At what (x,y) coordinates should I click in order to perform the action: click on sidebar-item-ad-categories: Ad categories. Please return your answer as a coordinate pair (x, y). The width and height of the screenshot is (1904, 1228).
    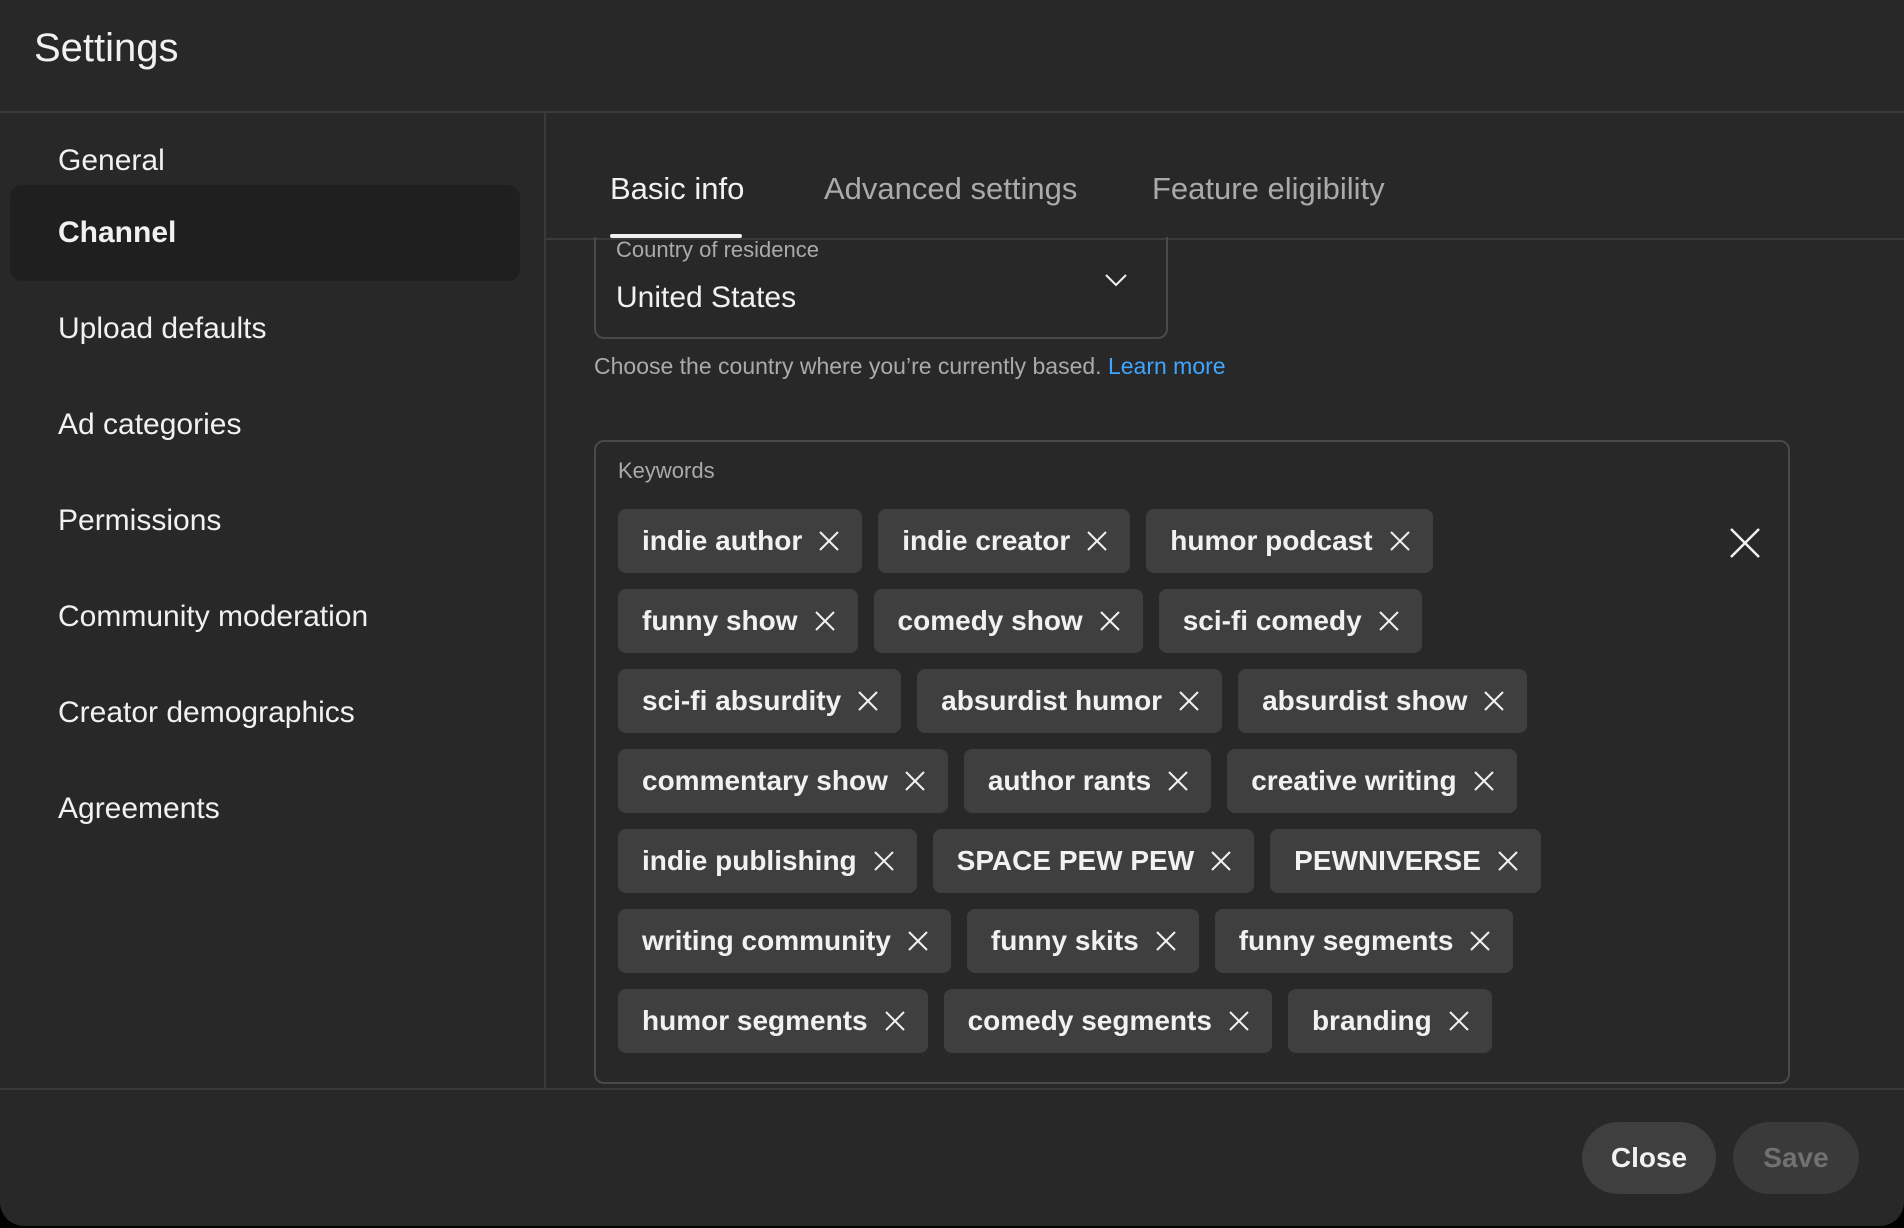
    Looking at the image, I should click on (265, 425).